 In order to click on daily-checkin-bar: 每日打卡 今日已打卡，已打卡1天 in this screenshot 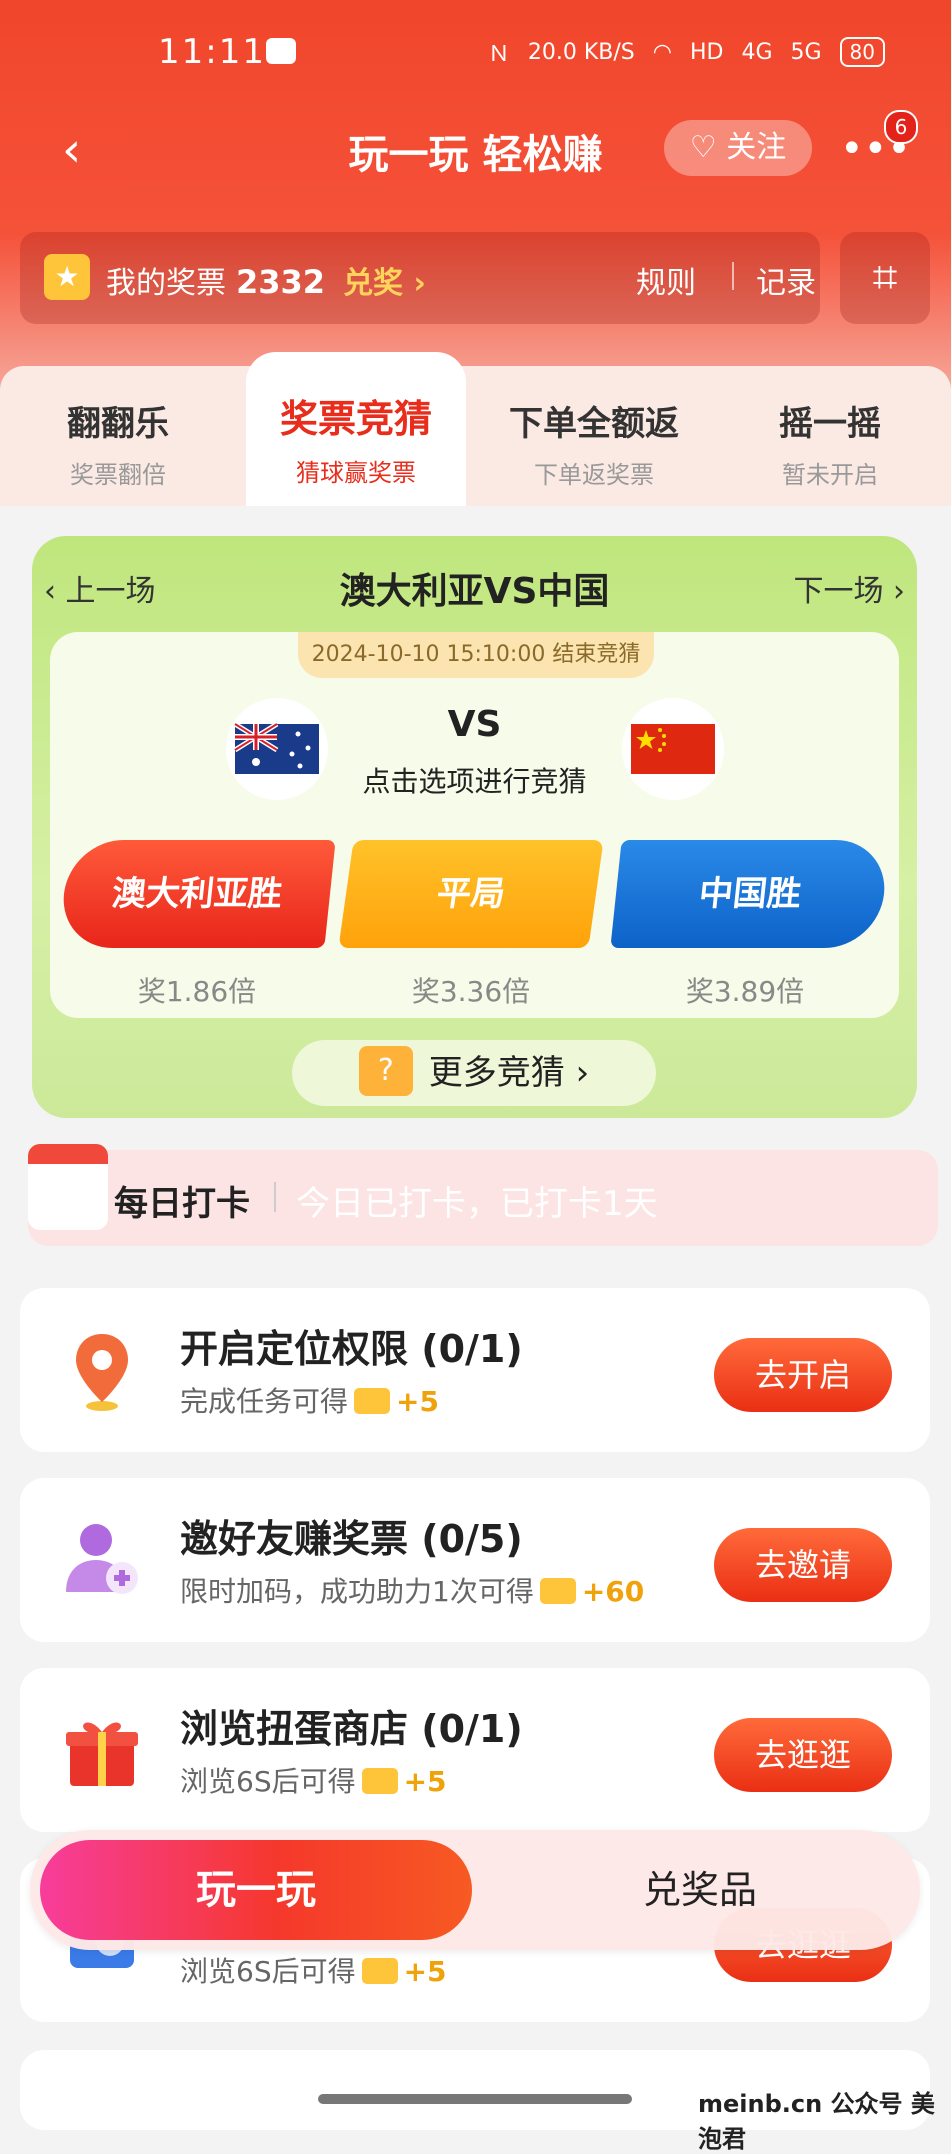, I will do `click(483, 1195)`.